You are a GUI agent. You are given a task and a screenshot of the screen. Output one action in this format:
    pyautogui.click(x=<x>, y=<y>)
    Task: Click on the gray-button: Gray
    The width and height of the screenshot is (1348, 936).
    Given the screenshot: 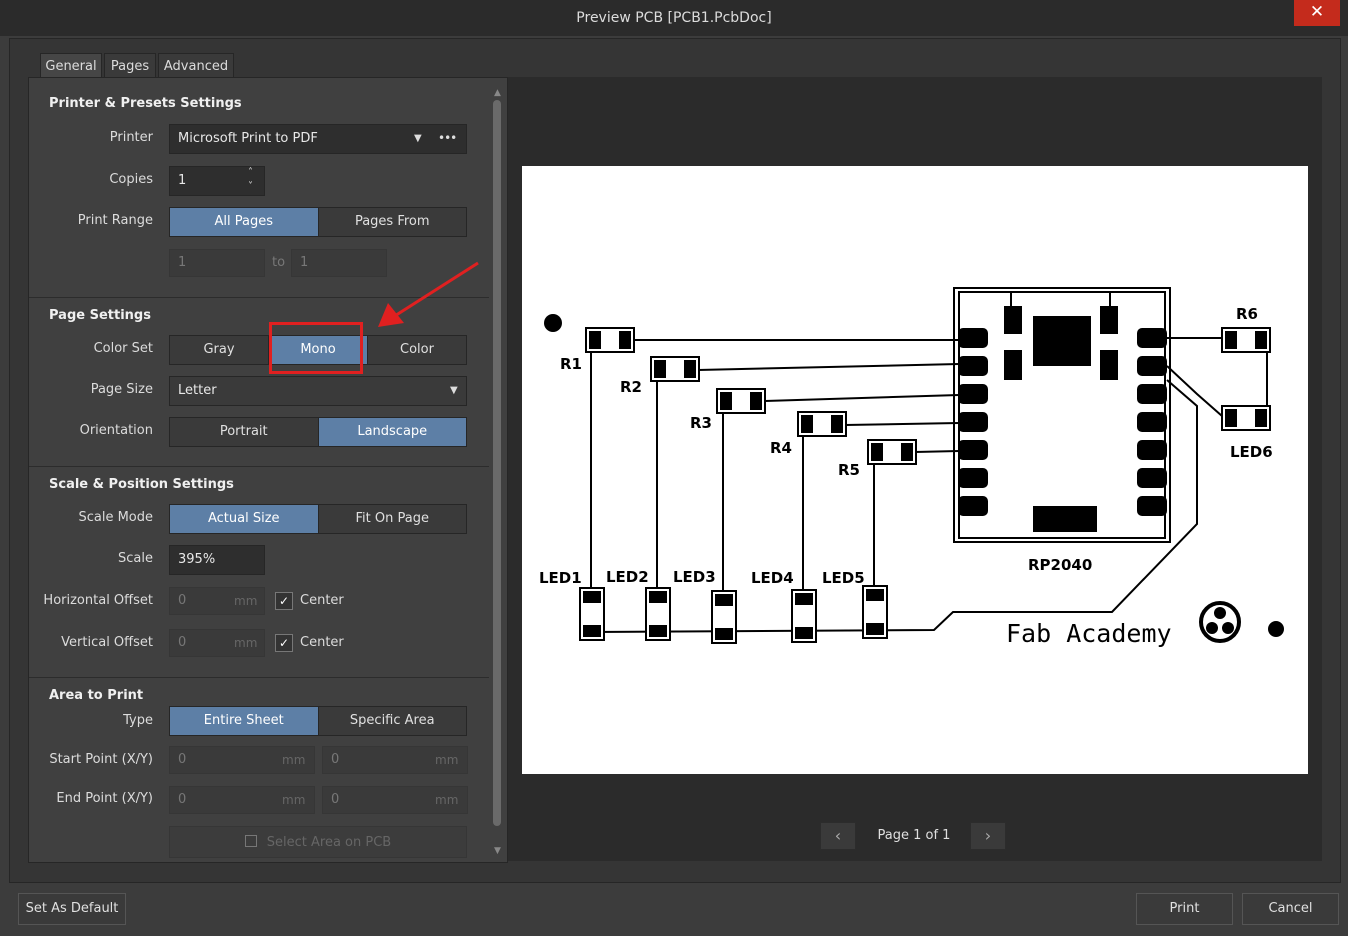 What is the action you would take?
    pyautogui.click(x=219, y=350)
    